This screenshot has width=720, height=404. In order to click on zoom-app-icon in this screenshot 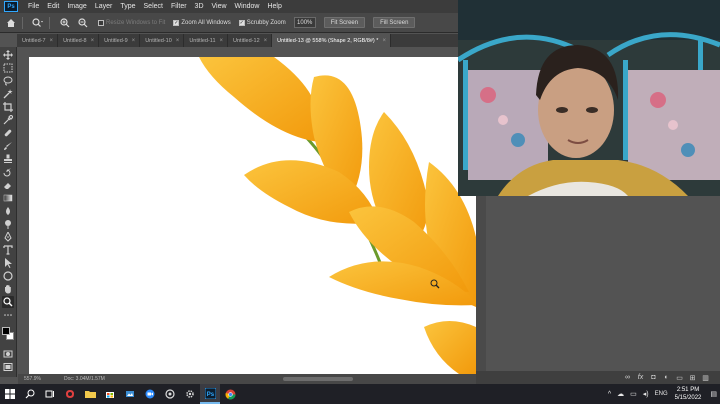, I will do `click(150, 394)`.